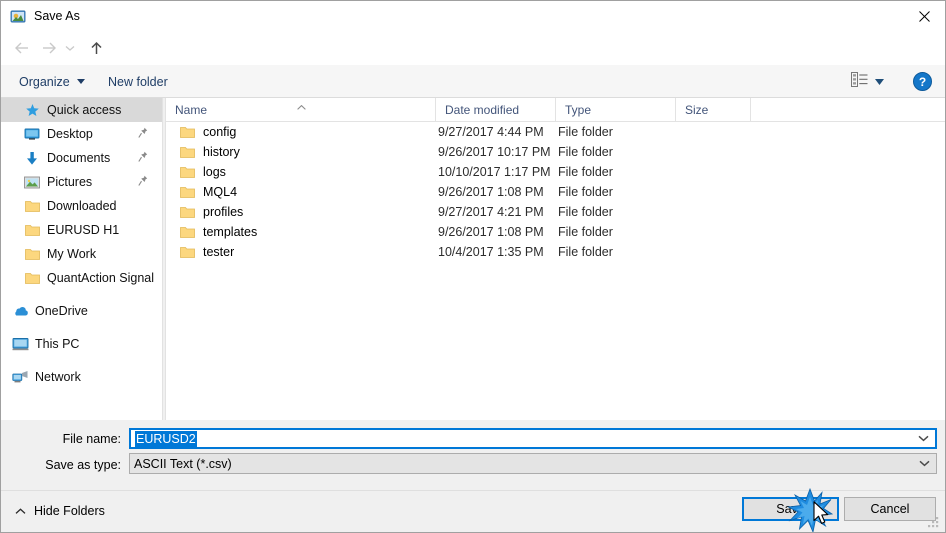 The height and width of the screenshot is (533, 946). I want to click on command-toolbar: Organize New folder ?, so click(473, 81).